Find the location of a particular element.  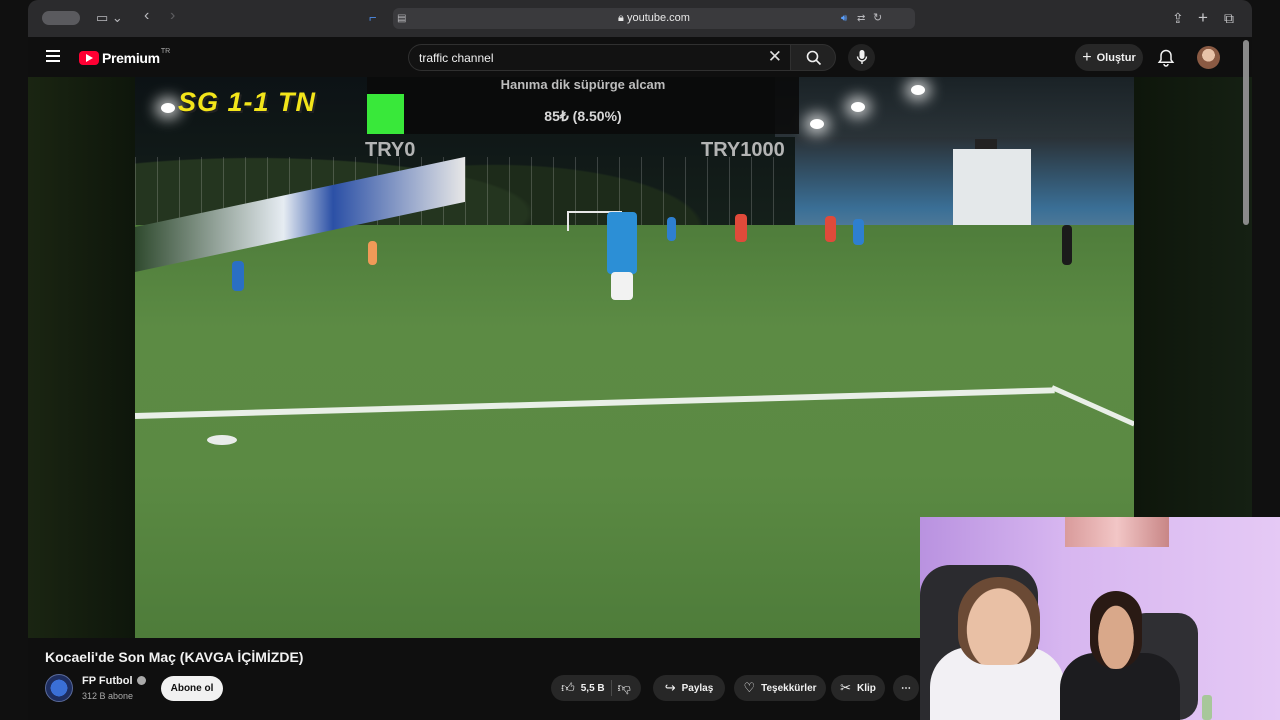

youtube-logo: Premium TR is located at coordinates (125, 56).